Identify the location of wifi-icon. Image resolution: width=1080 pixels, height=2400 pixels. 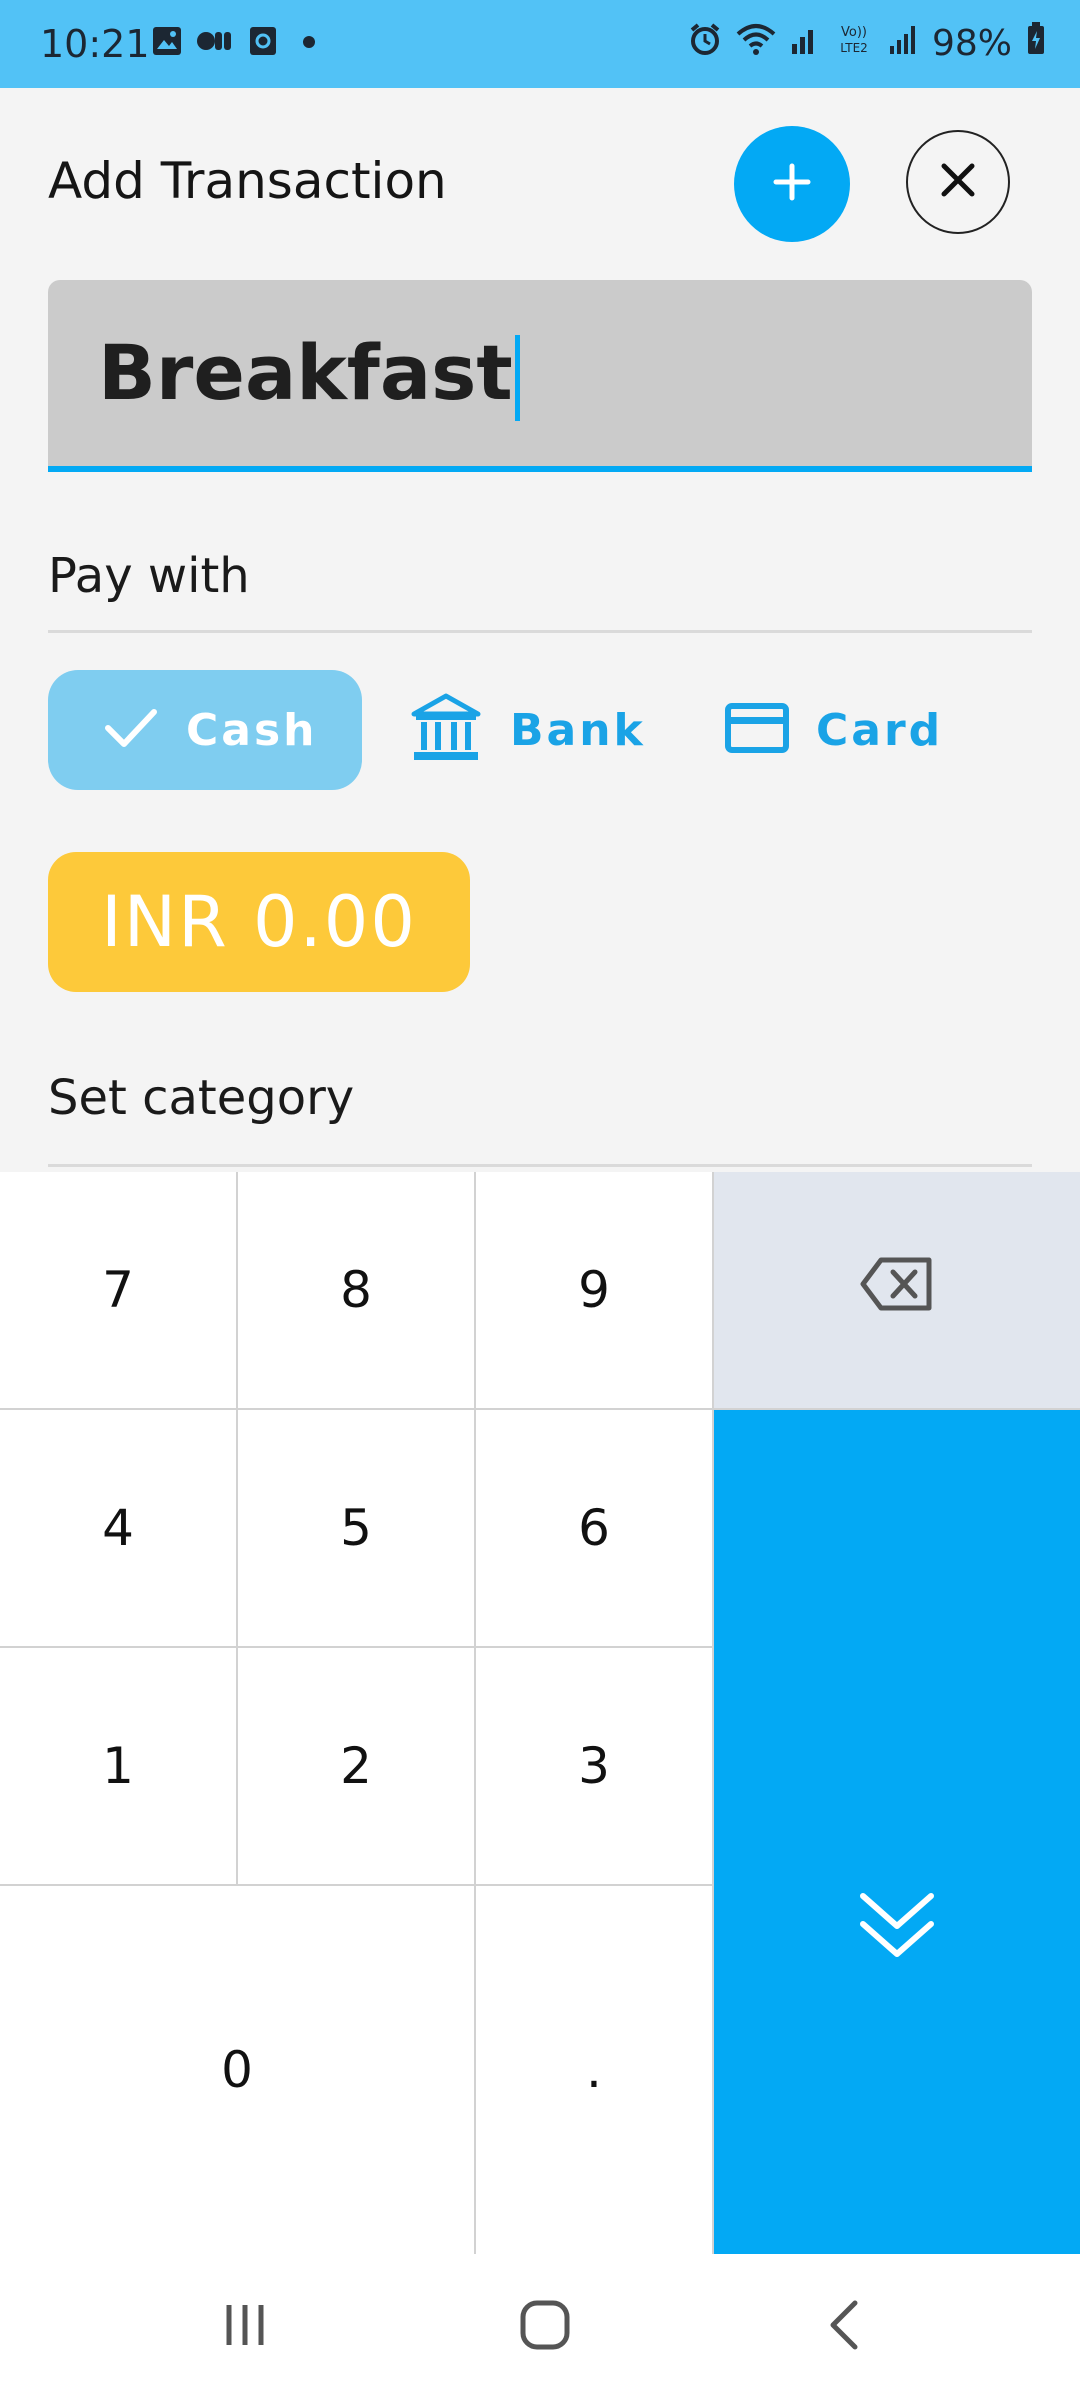
(756, 43).